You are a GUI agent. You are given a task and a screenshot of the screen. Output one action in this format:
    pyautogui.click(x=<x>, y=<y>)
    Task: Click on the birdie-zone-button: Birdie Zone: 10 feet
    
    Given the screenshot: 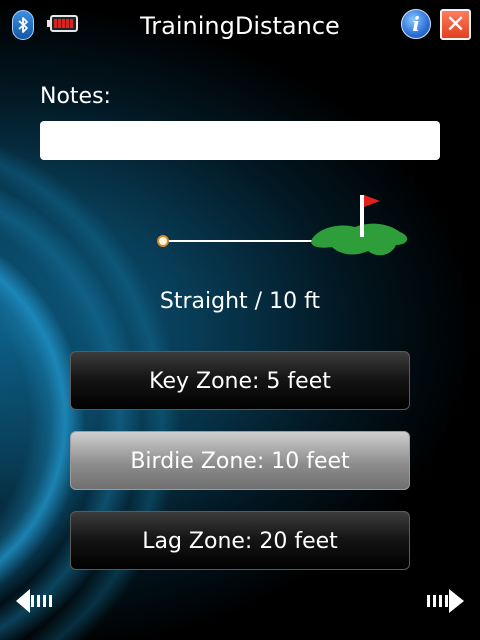 What is the action you would take?
    pyautogui.click(x=240, y=460)
    